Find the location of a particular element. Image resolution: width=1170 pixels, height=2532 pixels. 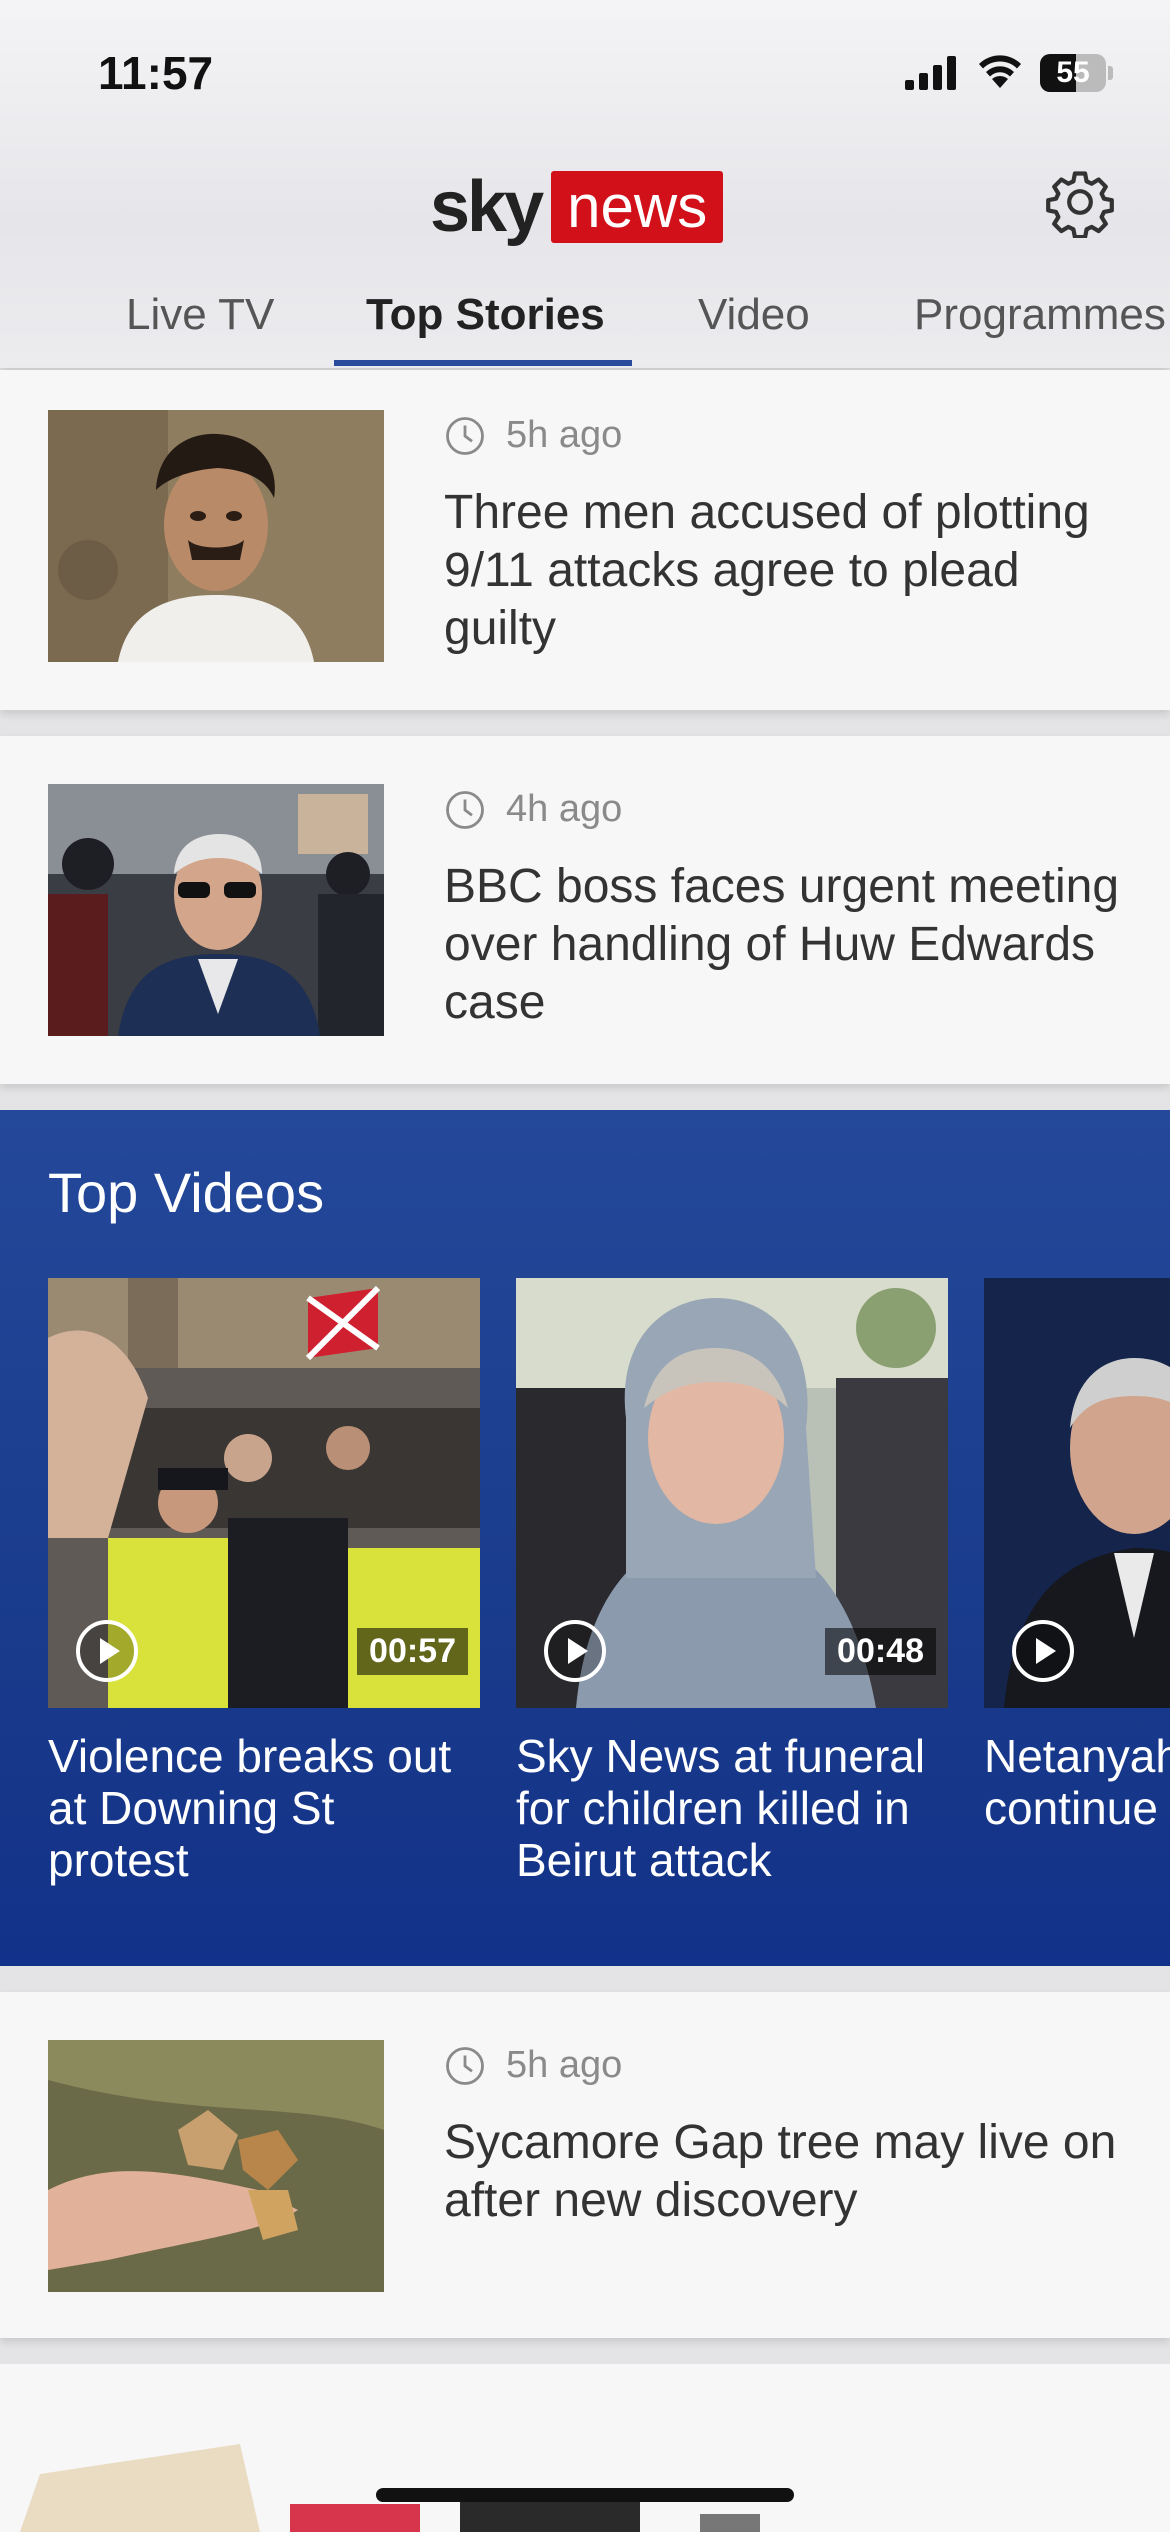

tab-programmes: Programmes is located at coordinates (1040, 315).